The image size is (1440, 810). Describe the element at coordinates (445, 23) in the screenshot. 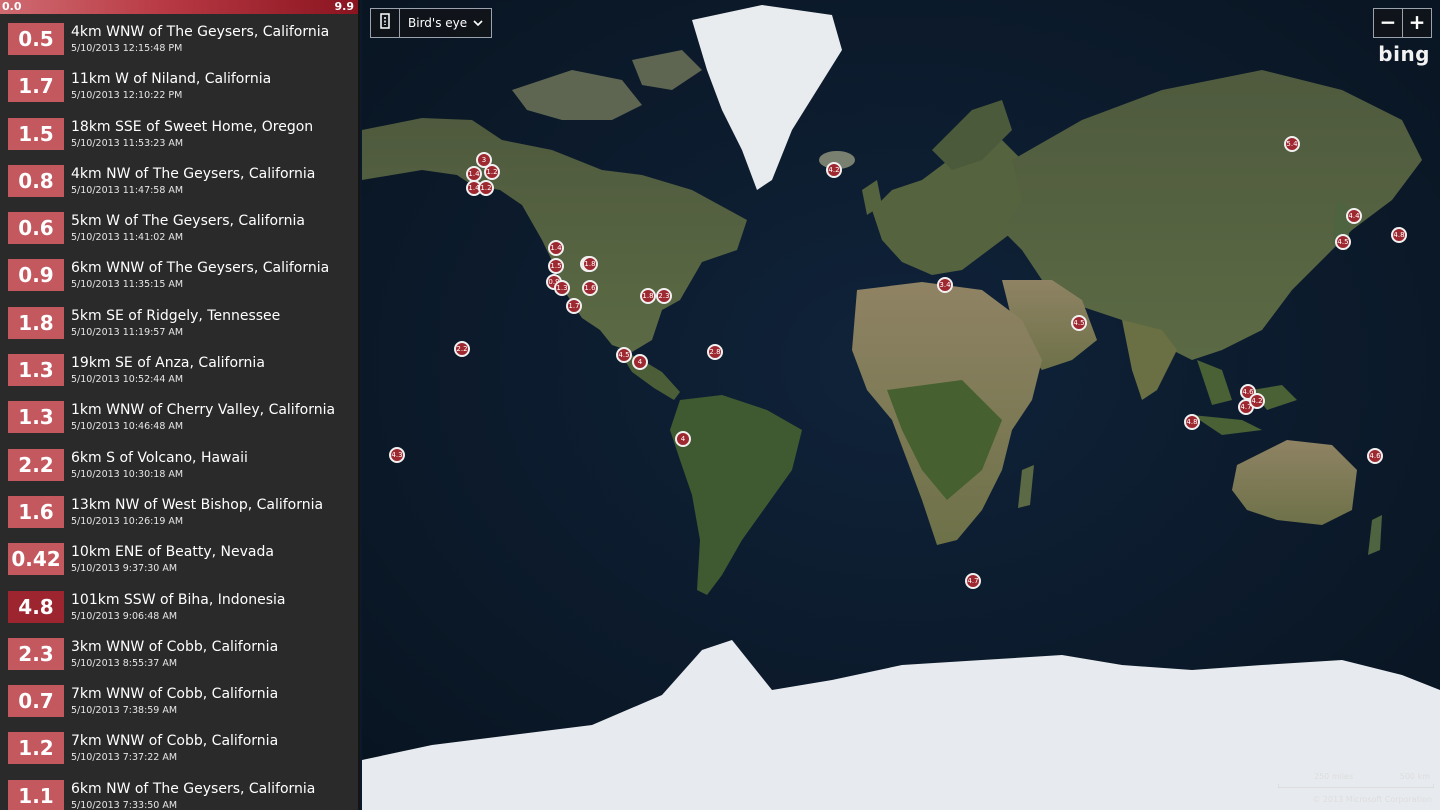

I see `view-mode-select: Bird's eye` at that location.